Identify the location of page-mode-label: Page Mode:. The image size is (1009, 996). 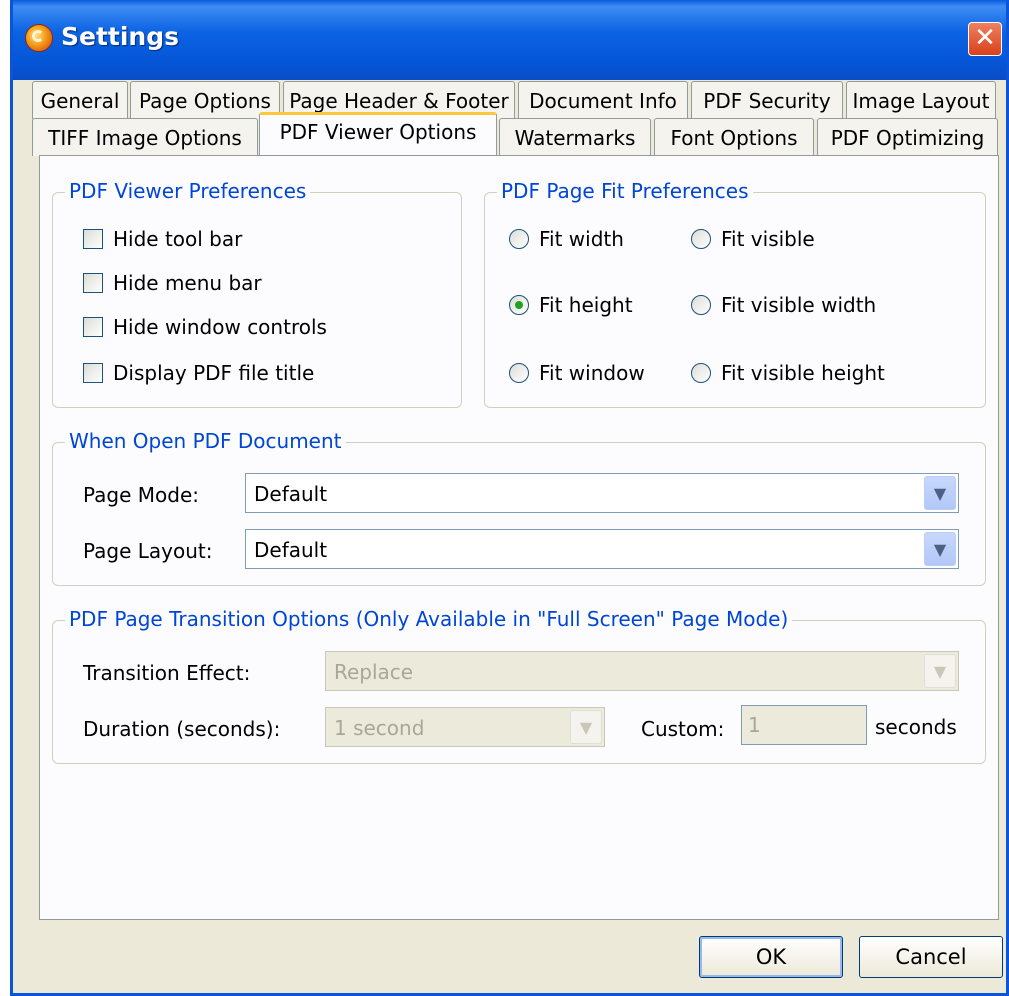
(141, 495).